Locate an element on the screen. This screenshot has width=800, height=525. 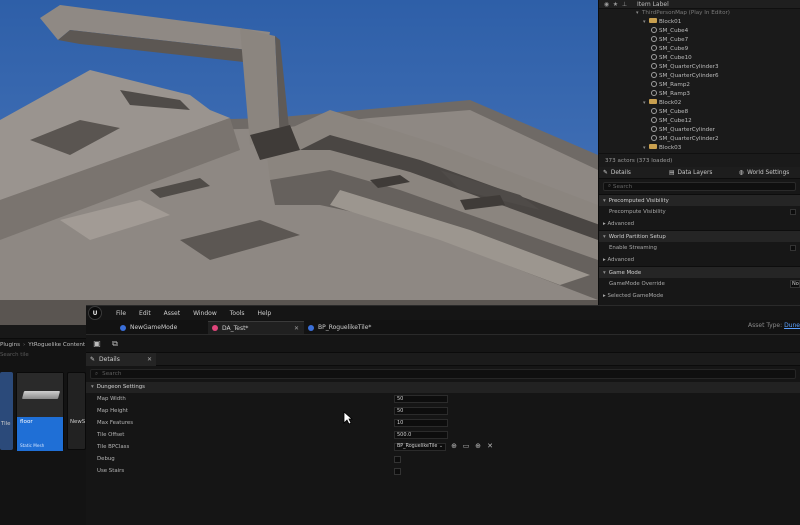
menu-file: File is located at coordinates (121, 313).